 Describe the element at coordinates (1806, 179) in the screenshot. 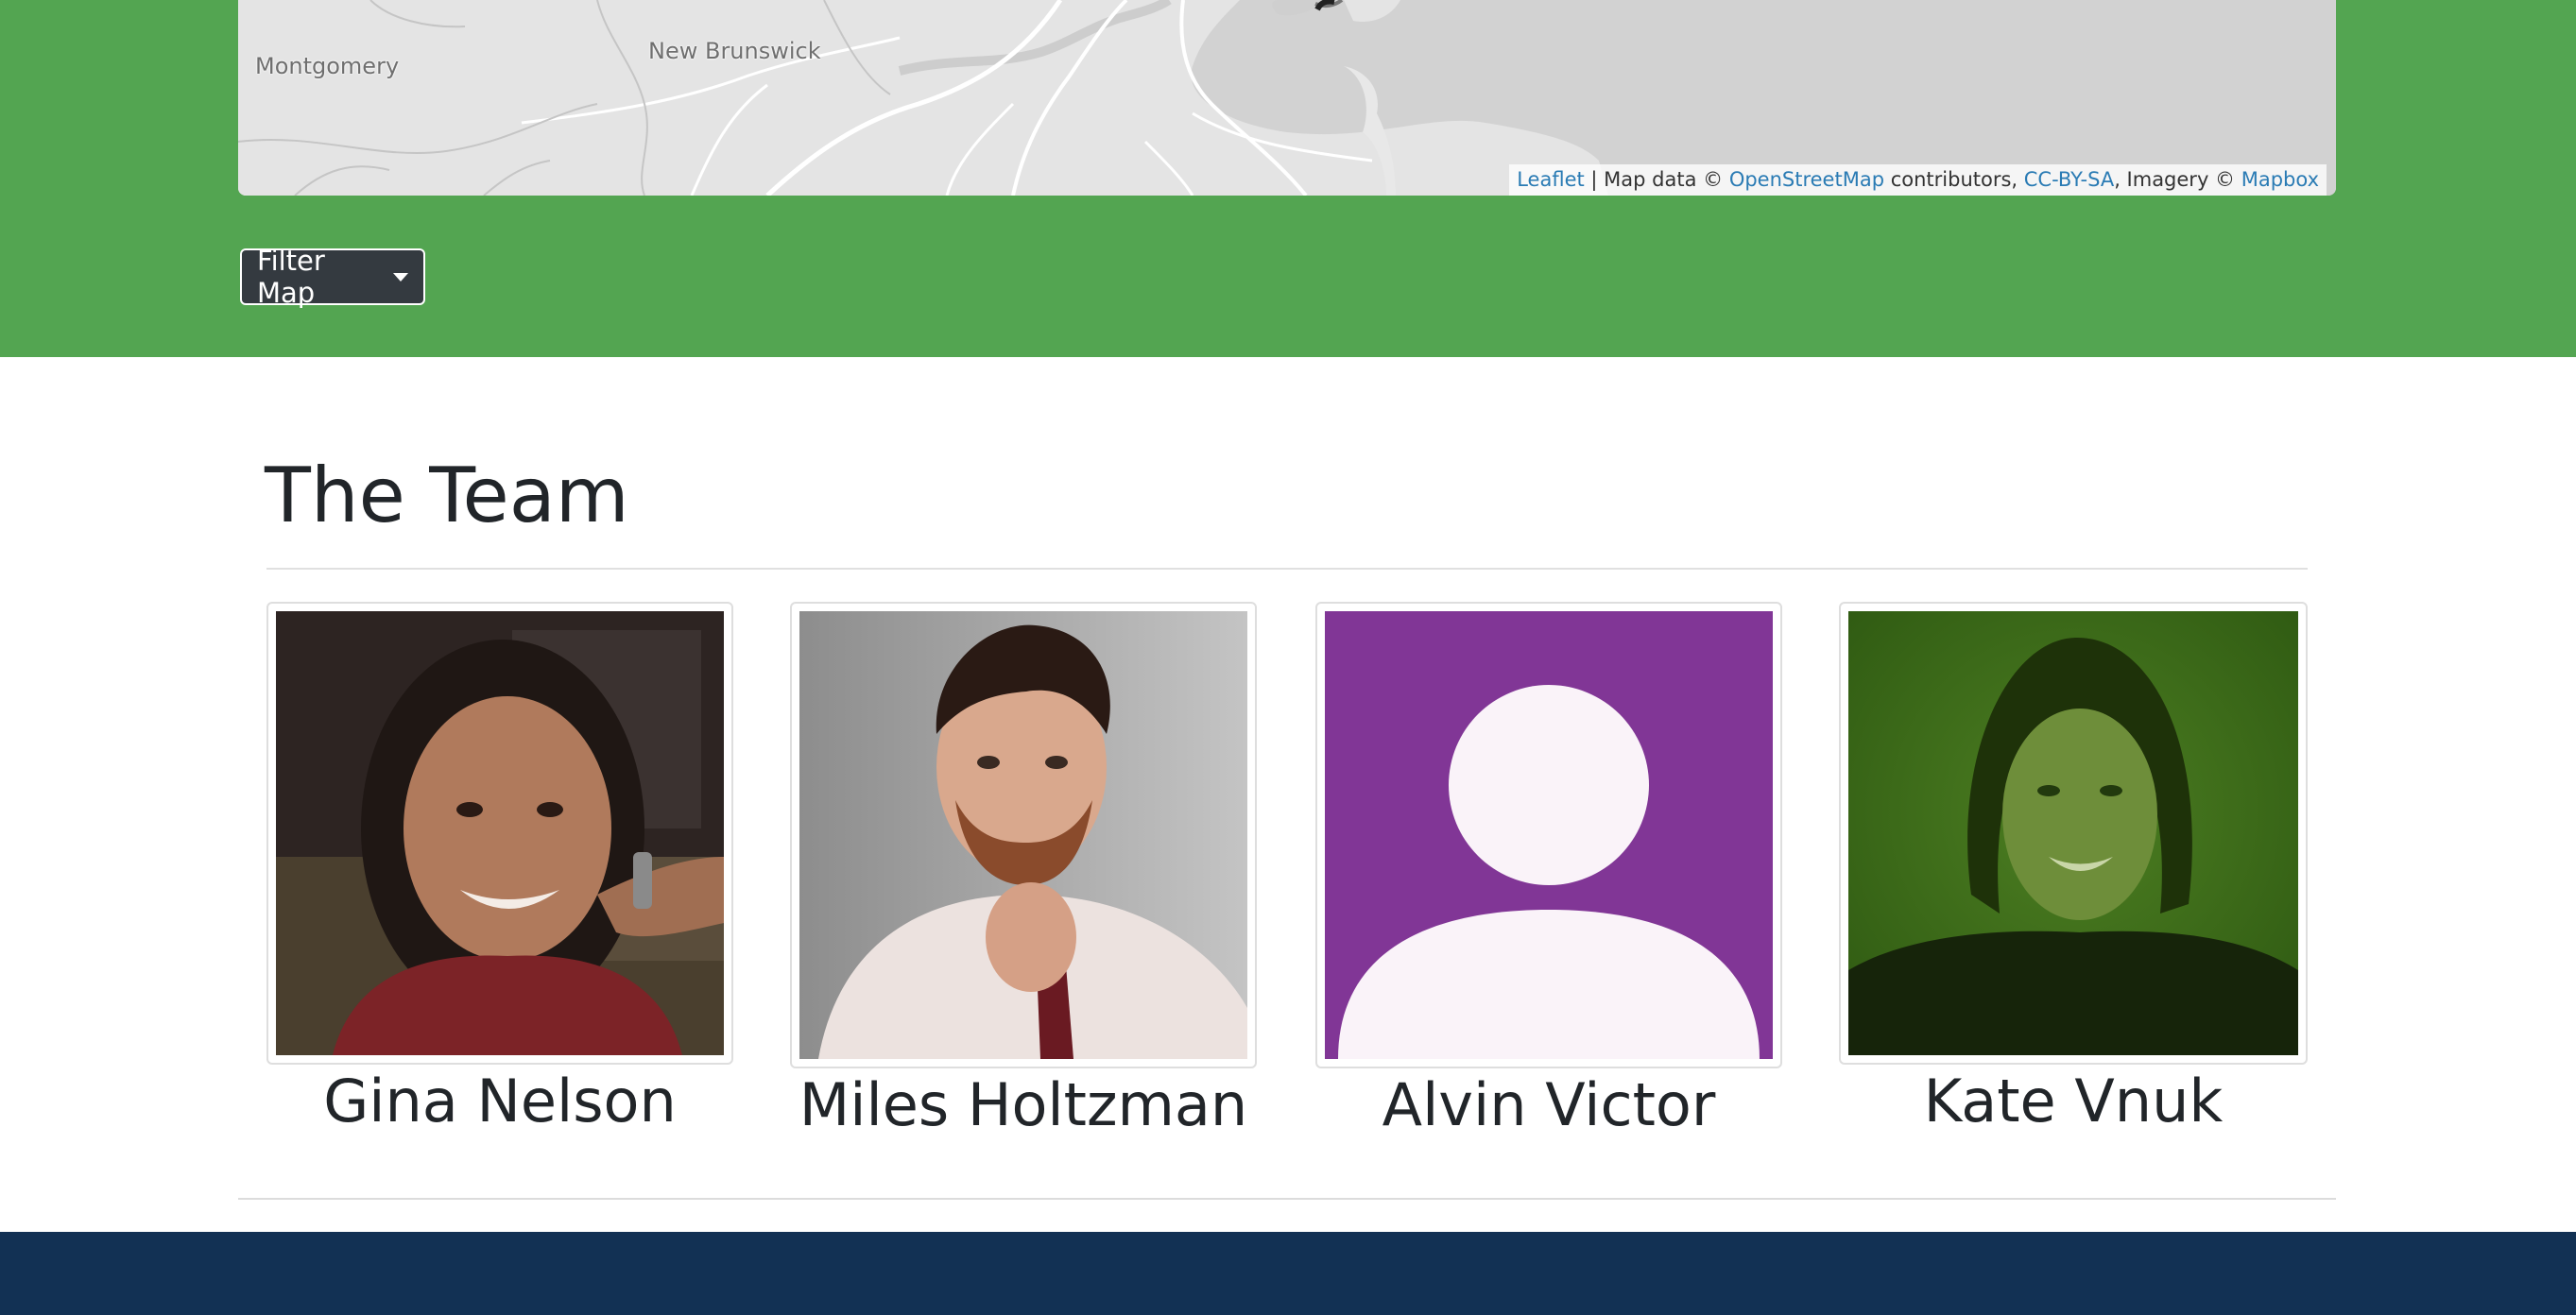

I see `openstreetmap-link: OpenStreetMap` at that location.